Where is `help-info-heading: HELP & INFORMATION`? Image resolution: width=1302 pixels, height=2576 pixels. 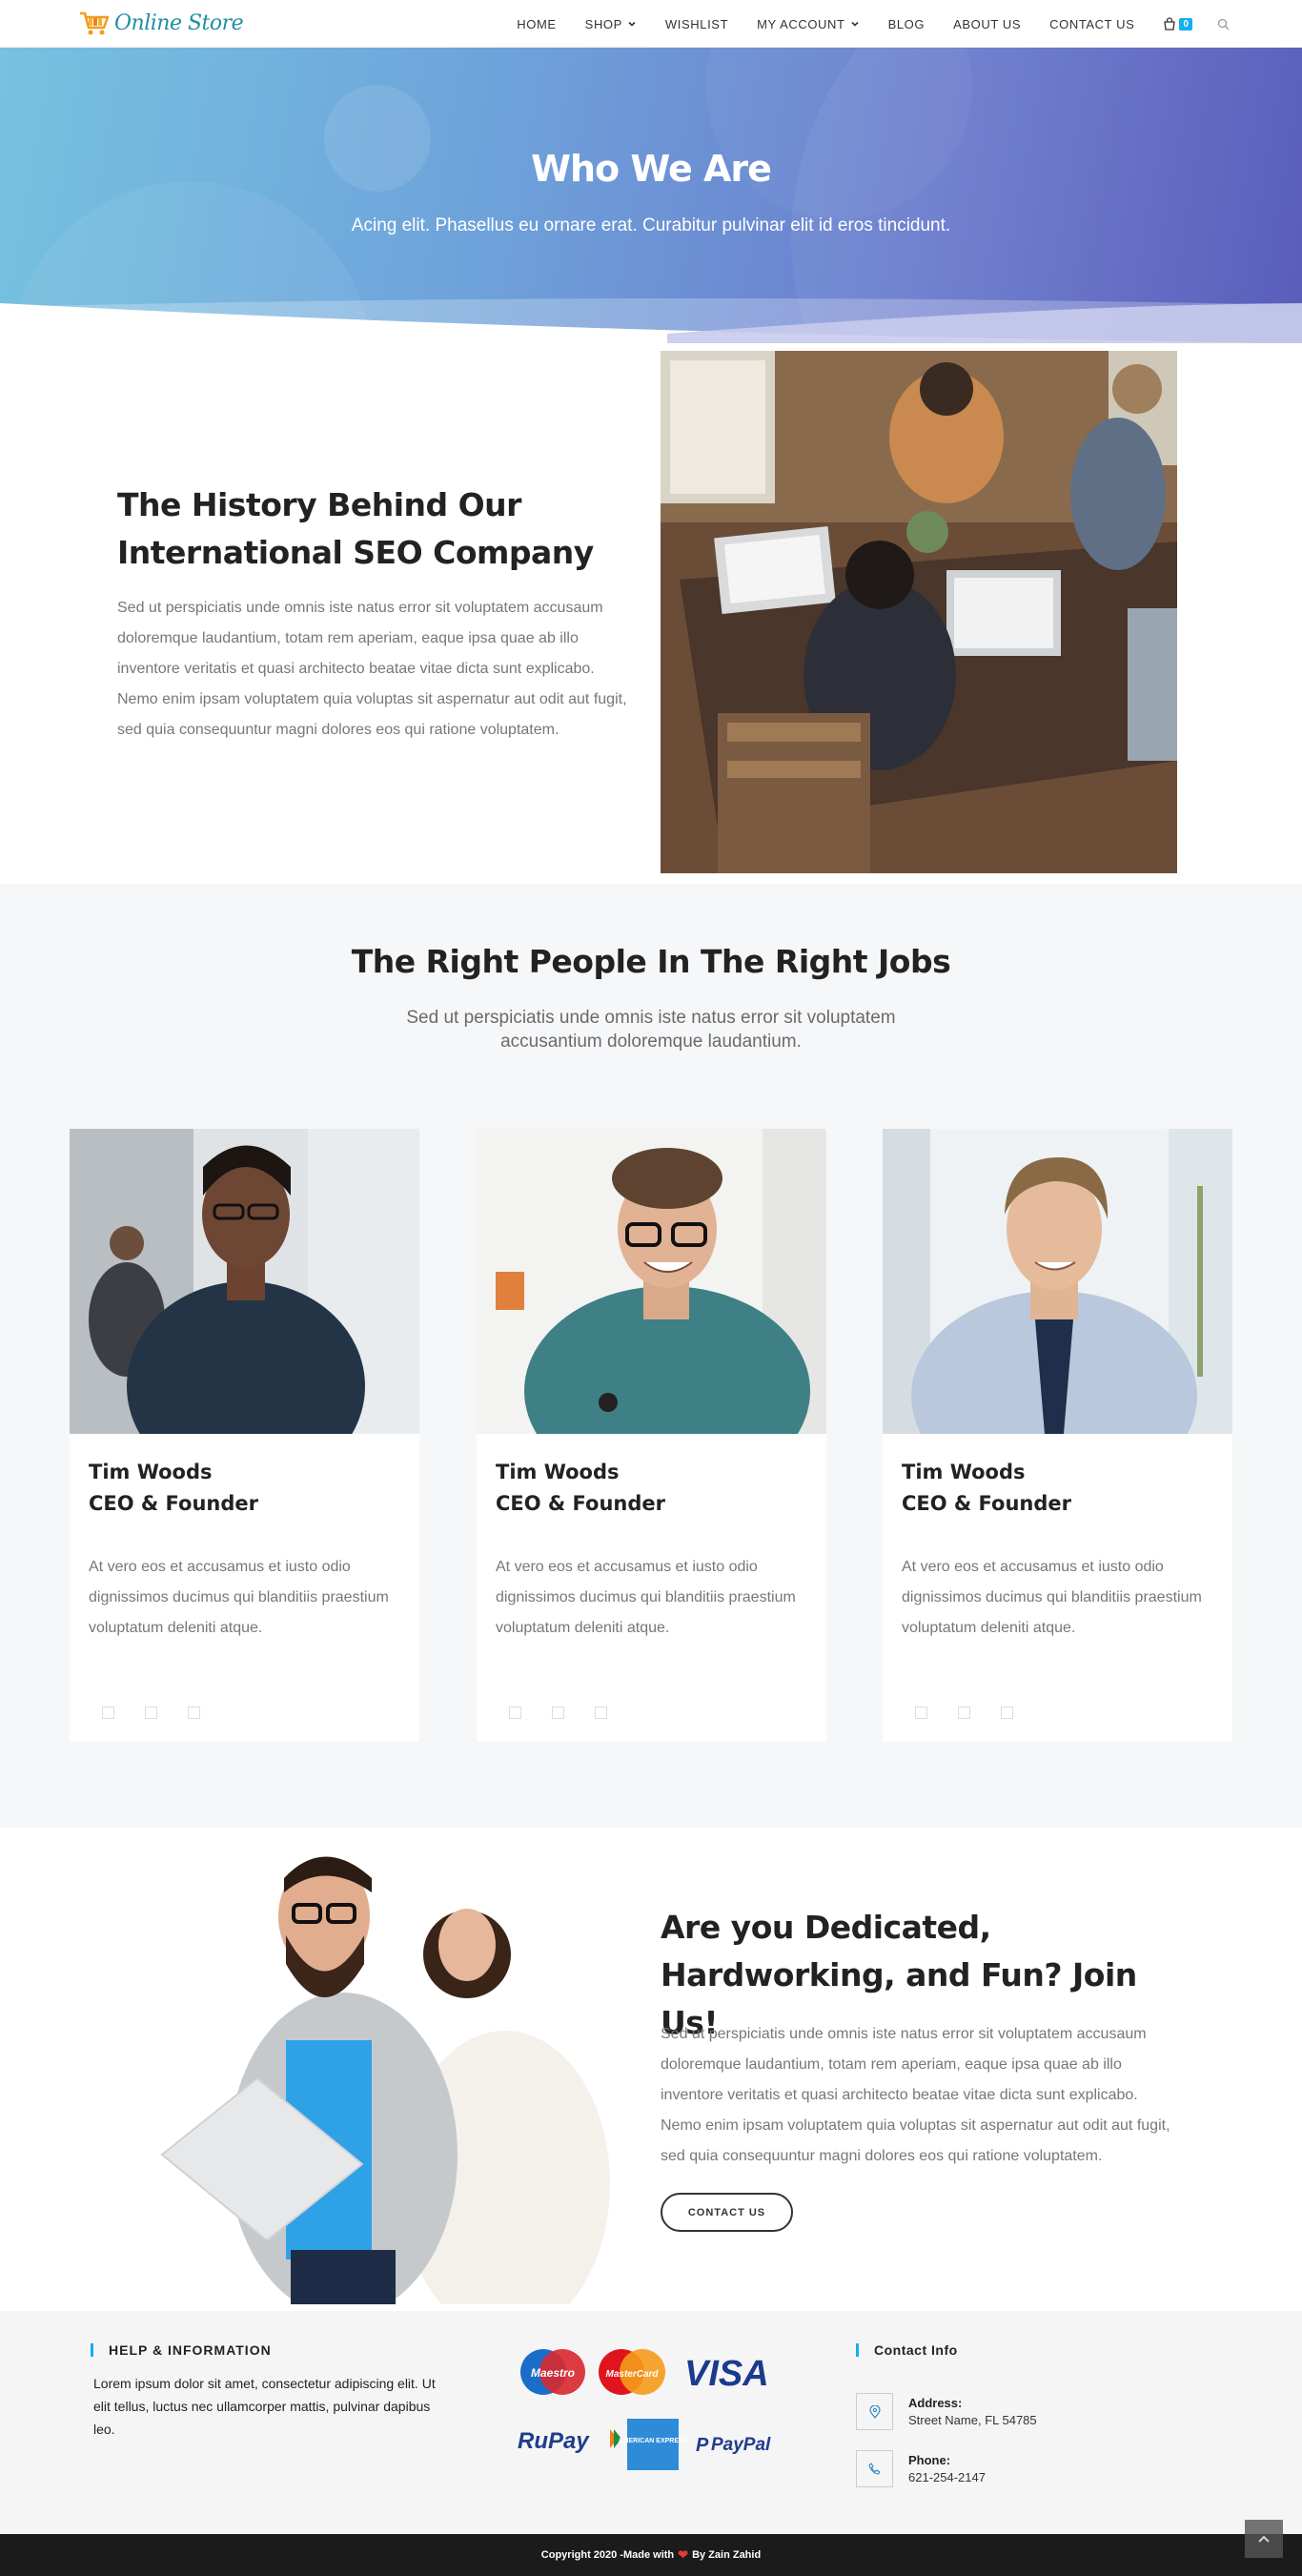
help-info-heading: HELP & INFORMATION is located at coordinates (181, 2350).